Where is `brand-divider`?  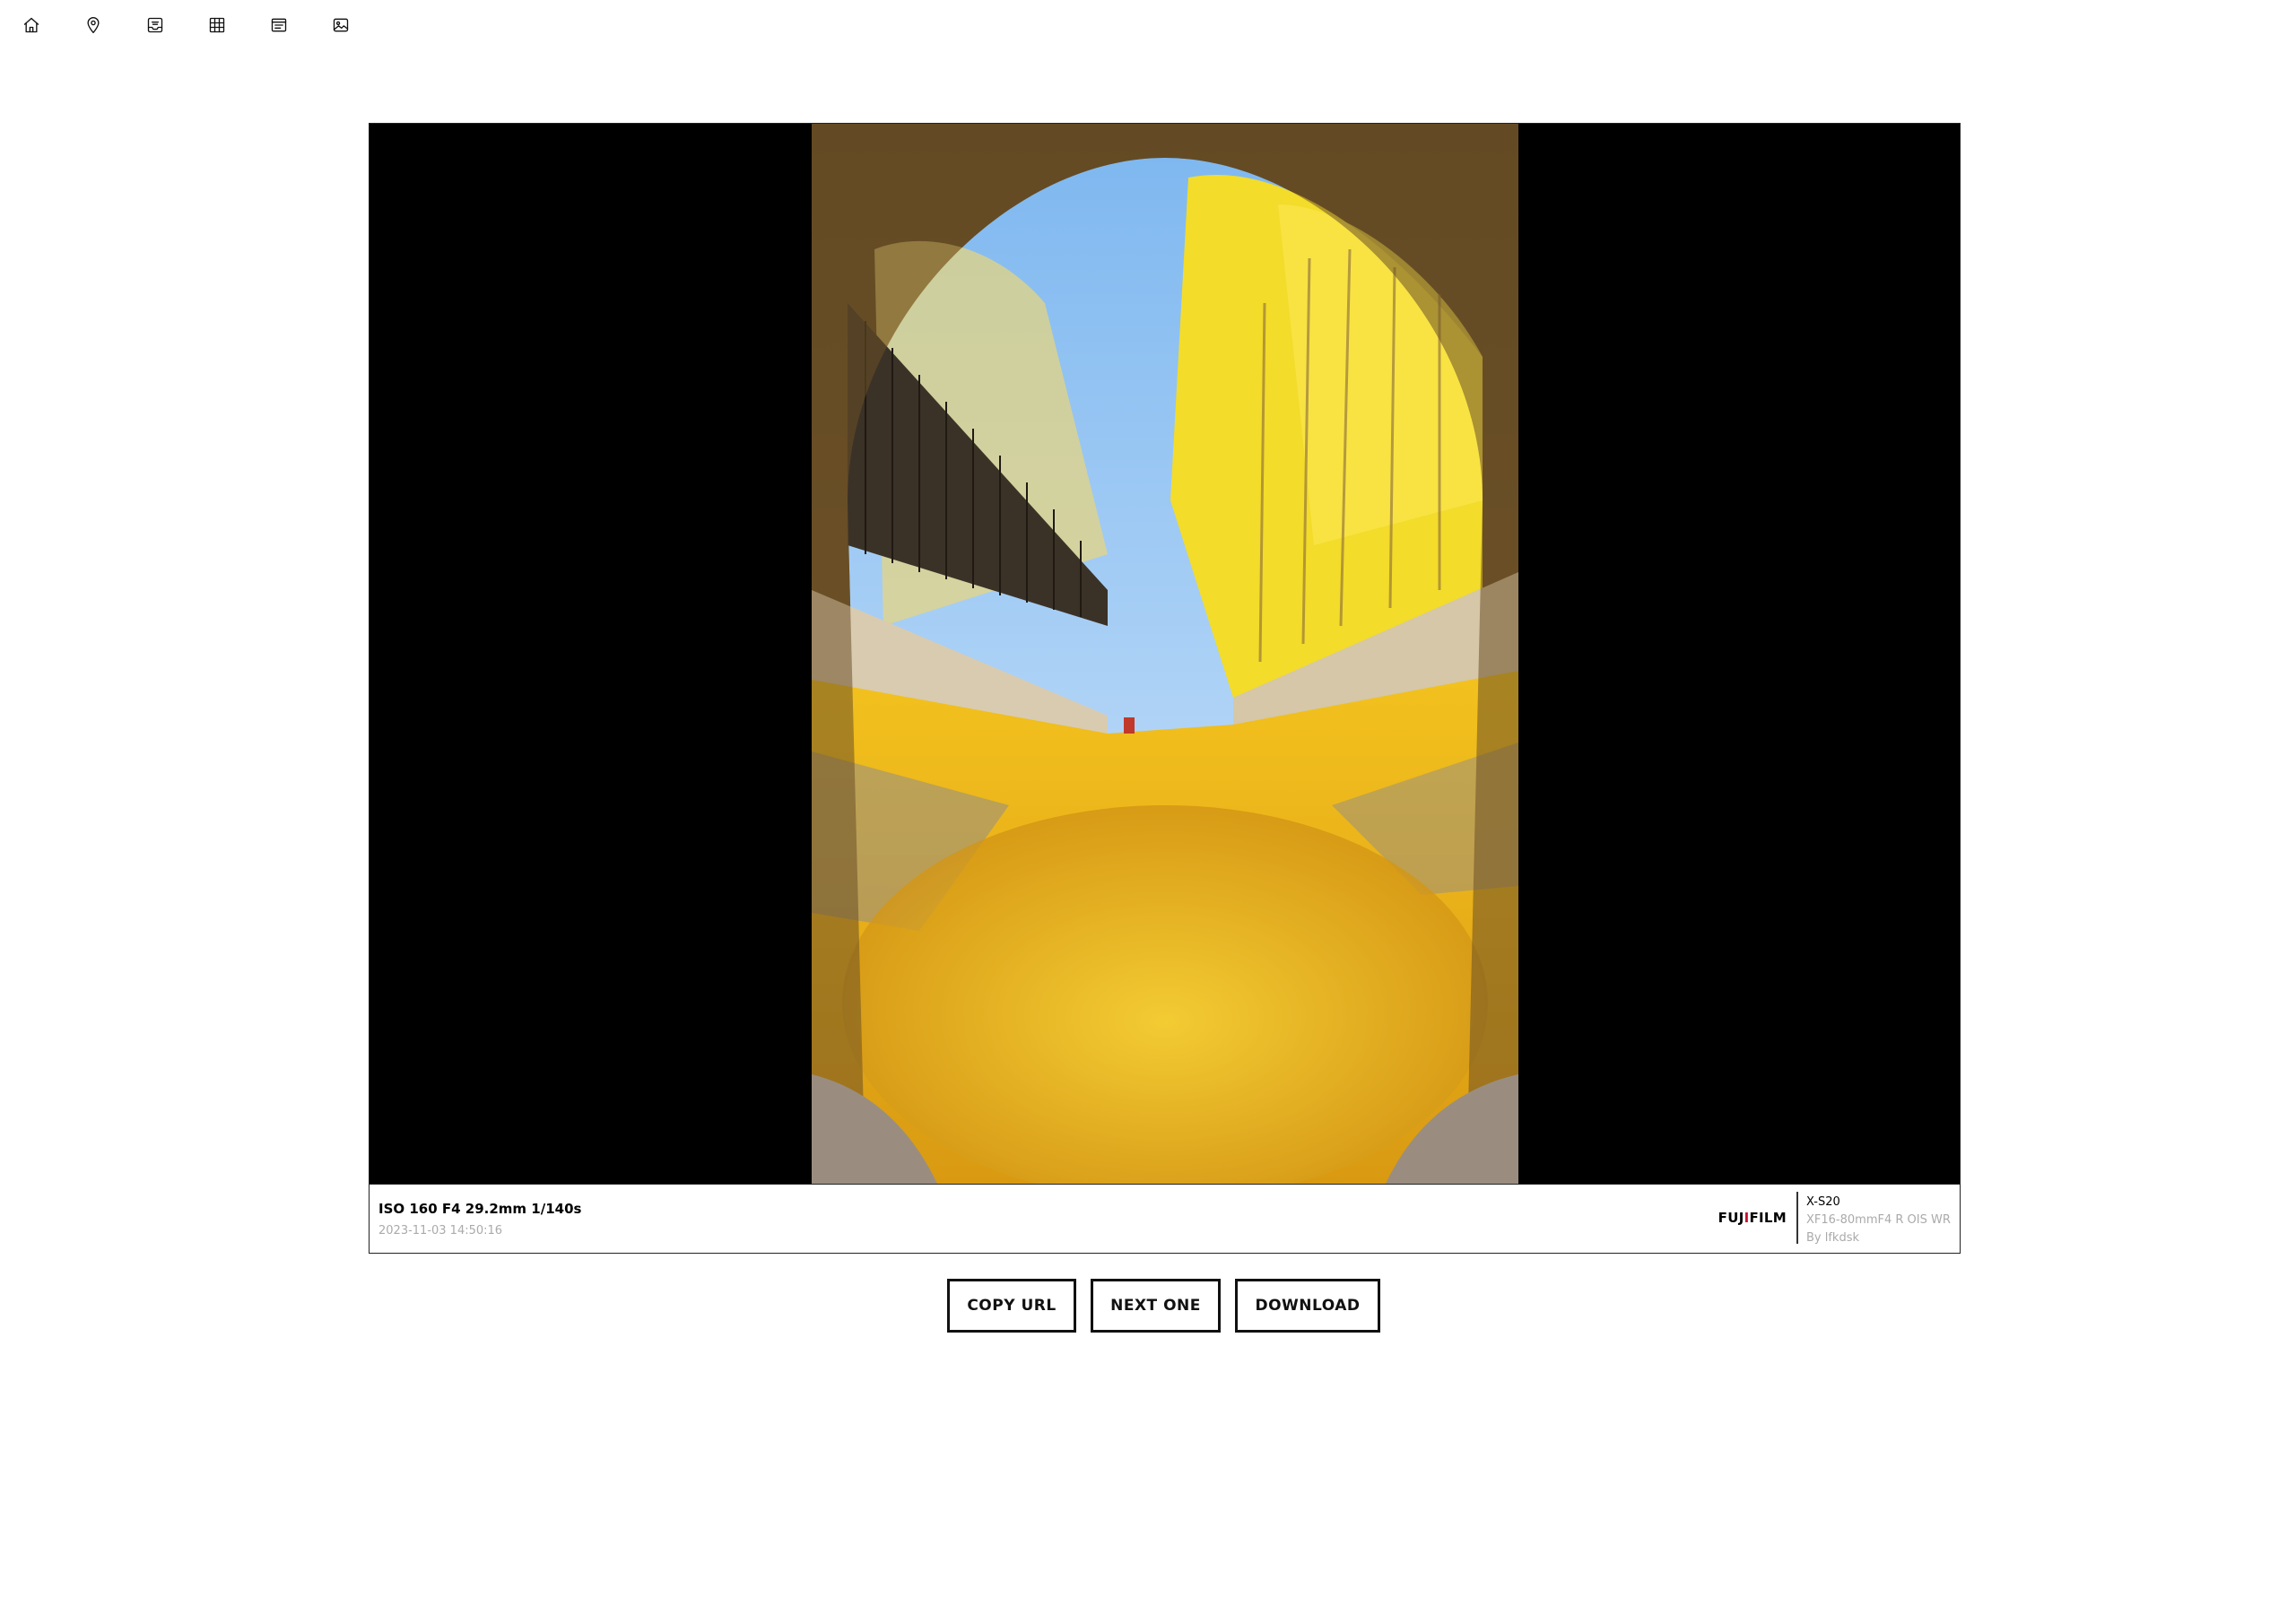
brand-divider is located at coordinates (1797, 1218).